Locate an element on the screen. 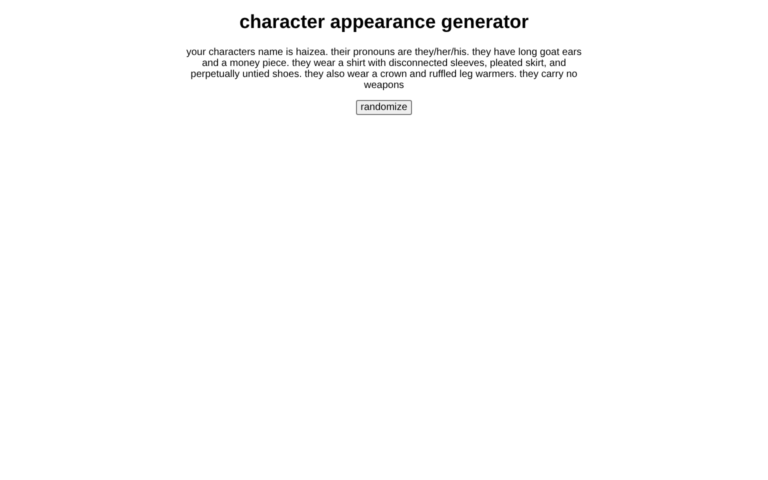 The height and width of the screenshot is (480, 768). randomize-button: randomize is located at coordinates (384, 107).